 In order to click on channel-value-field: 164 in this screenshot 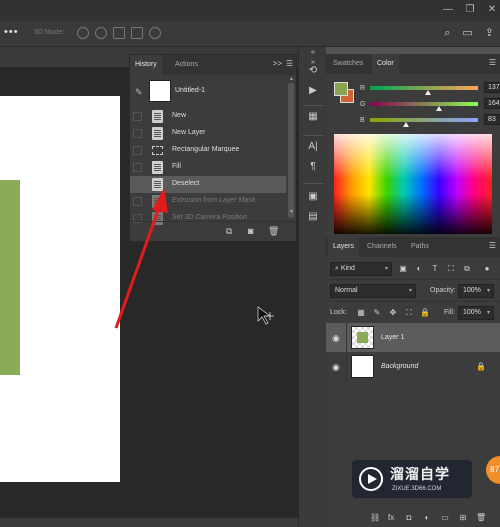, I will do `click(492, 103)`.